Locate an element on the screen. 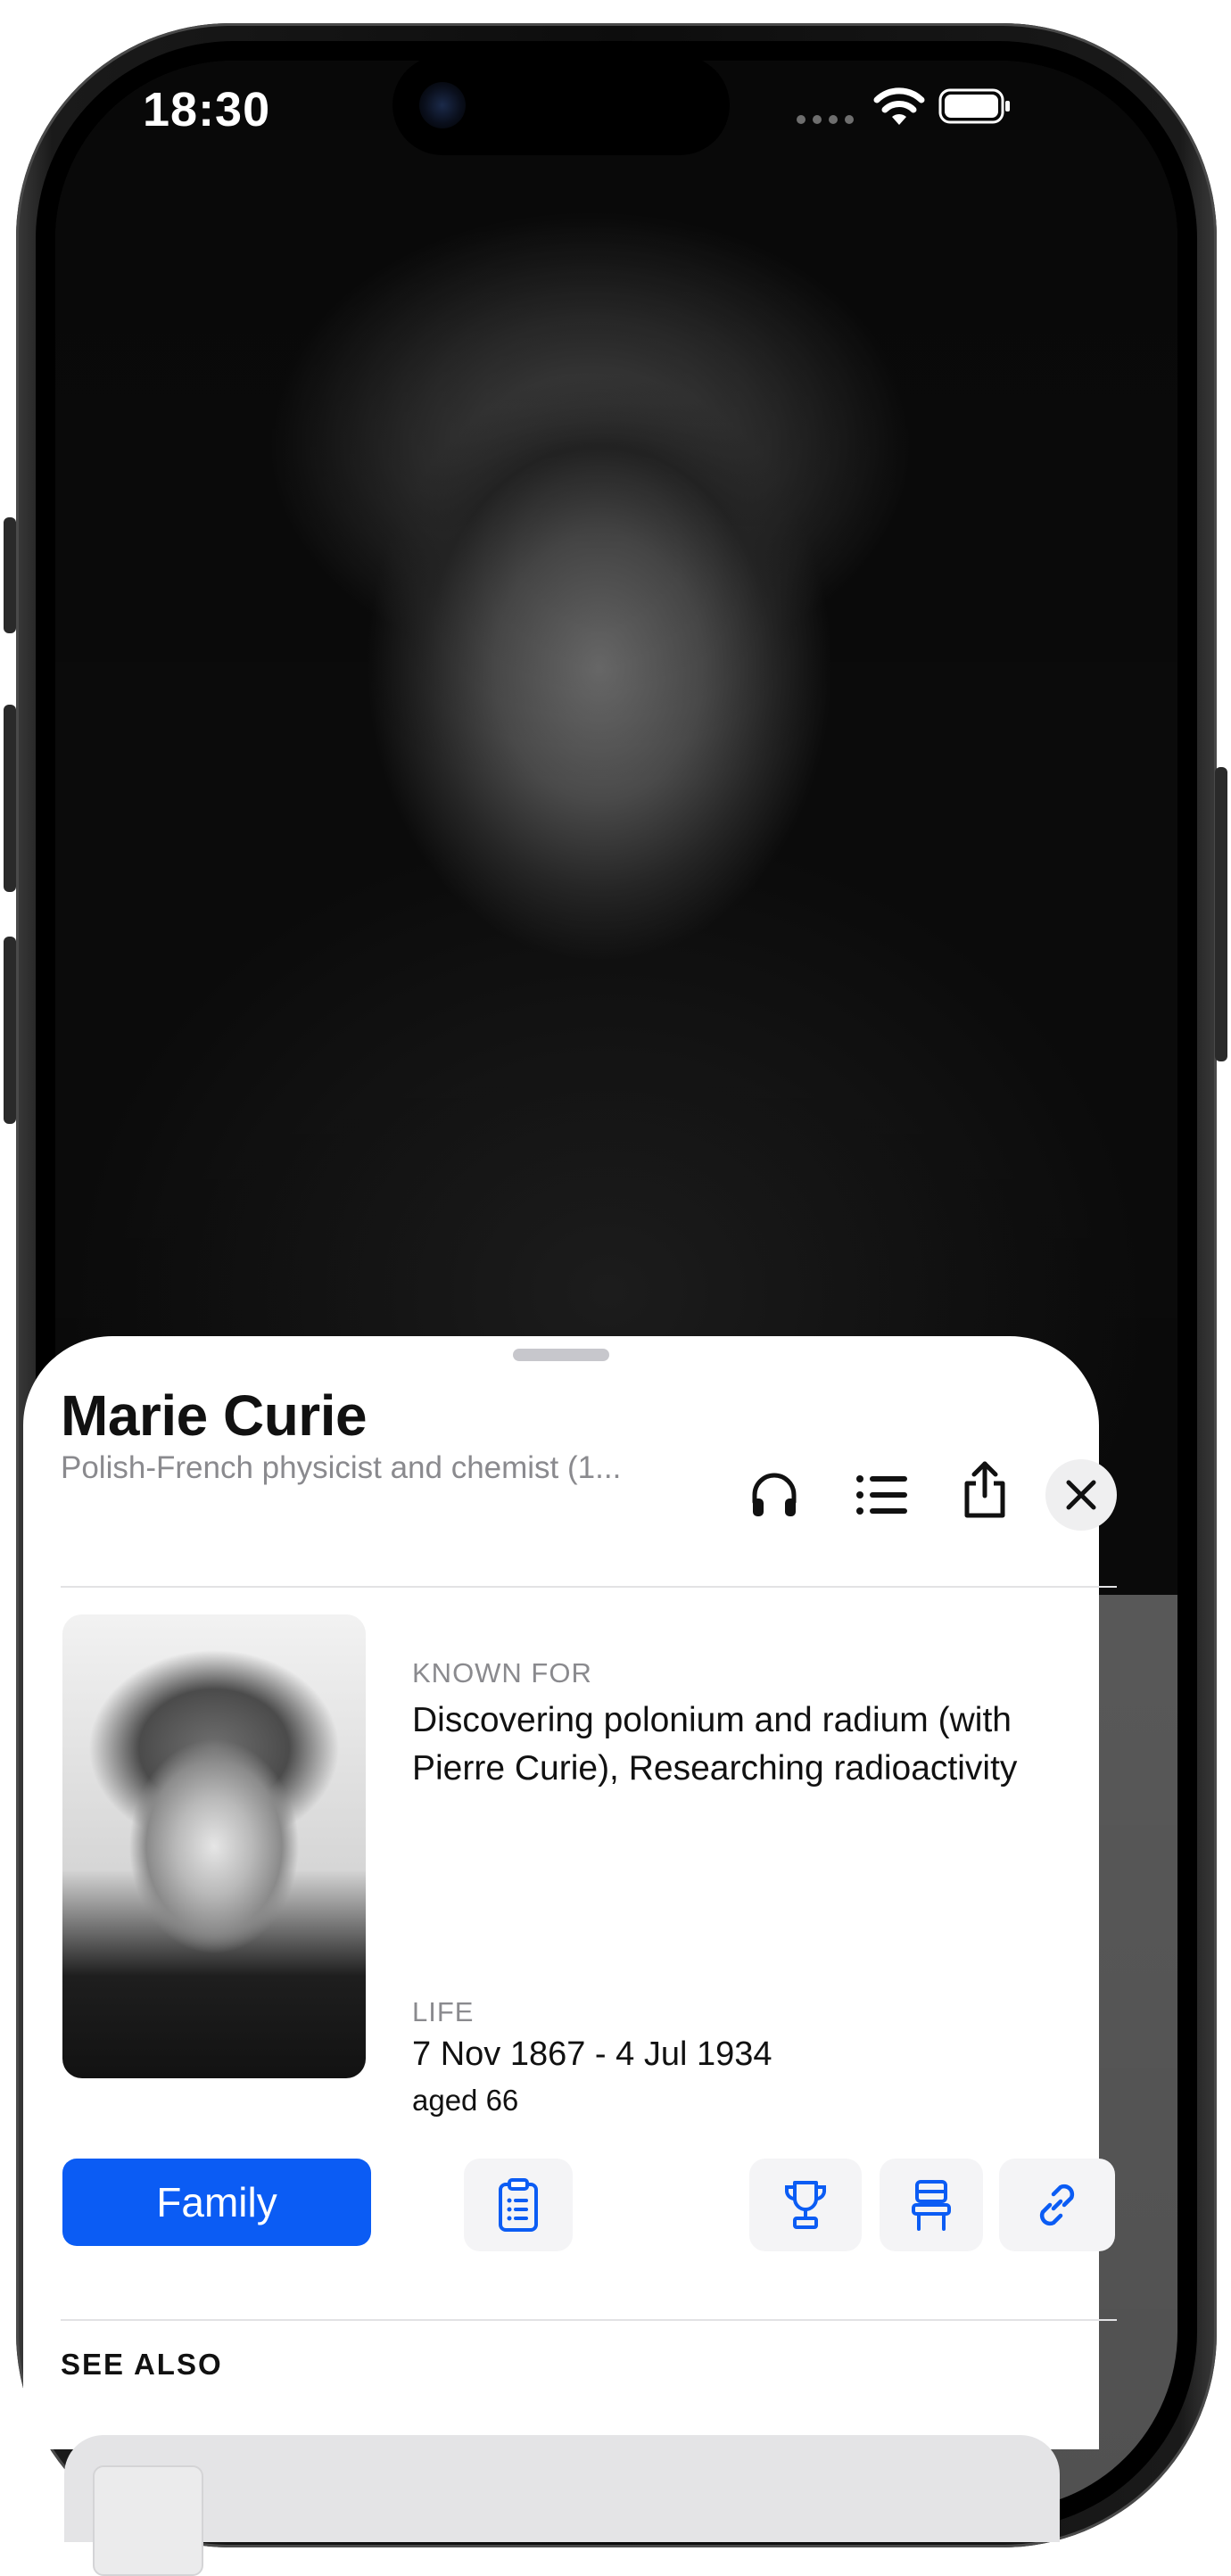 This screenshot has height=2576, width=1231. sheet-grabber is located at coordinates (561, 1355).